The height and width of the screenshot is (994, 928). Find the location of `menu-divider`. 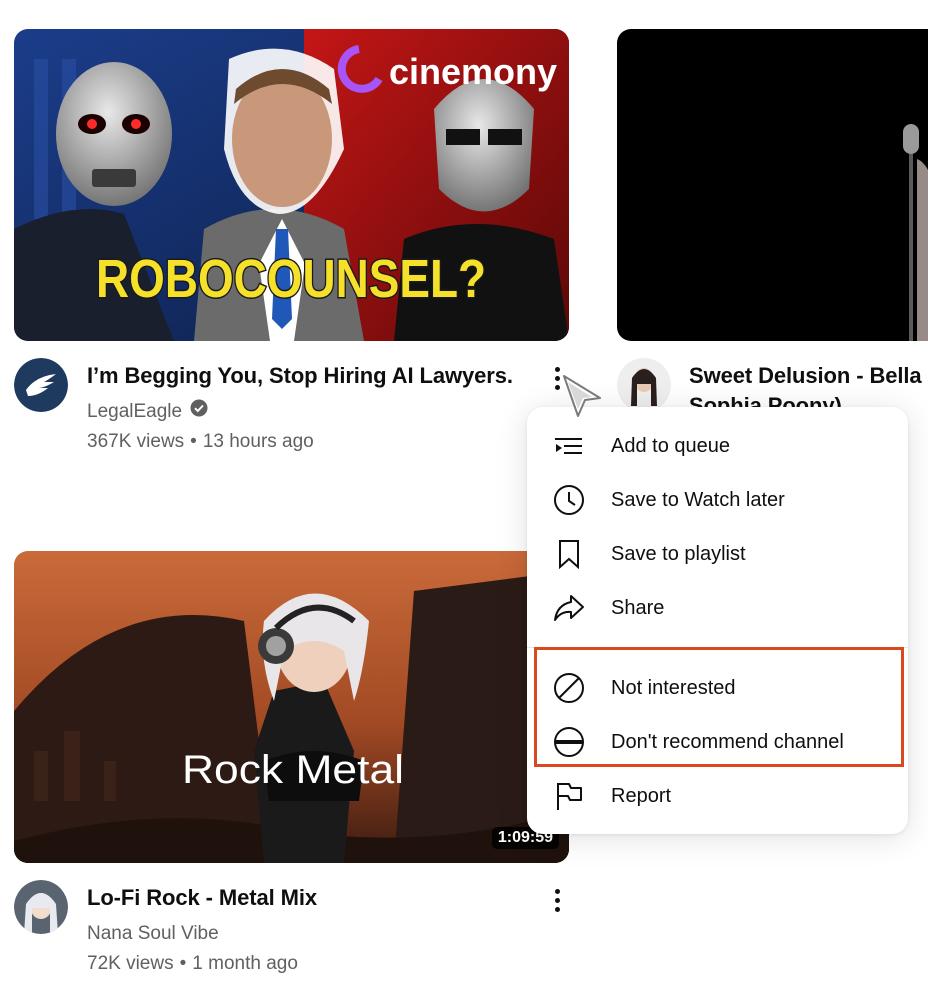

menu-divider is located at coordinates (717, 647).